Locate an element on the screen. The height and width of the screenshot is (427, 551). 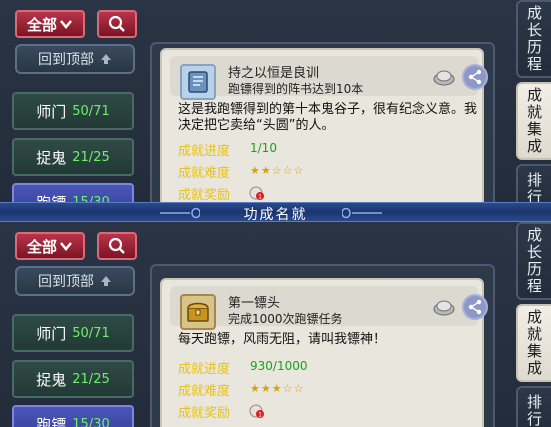
banner-ornament-right is located at coordinates (362, 213).